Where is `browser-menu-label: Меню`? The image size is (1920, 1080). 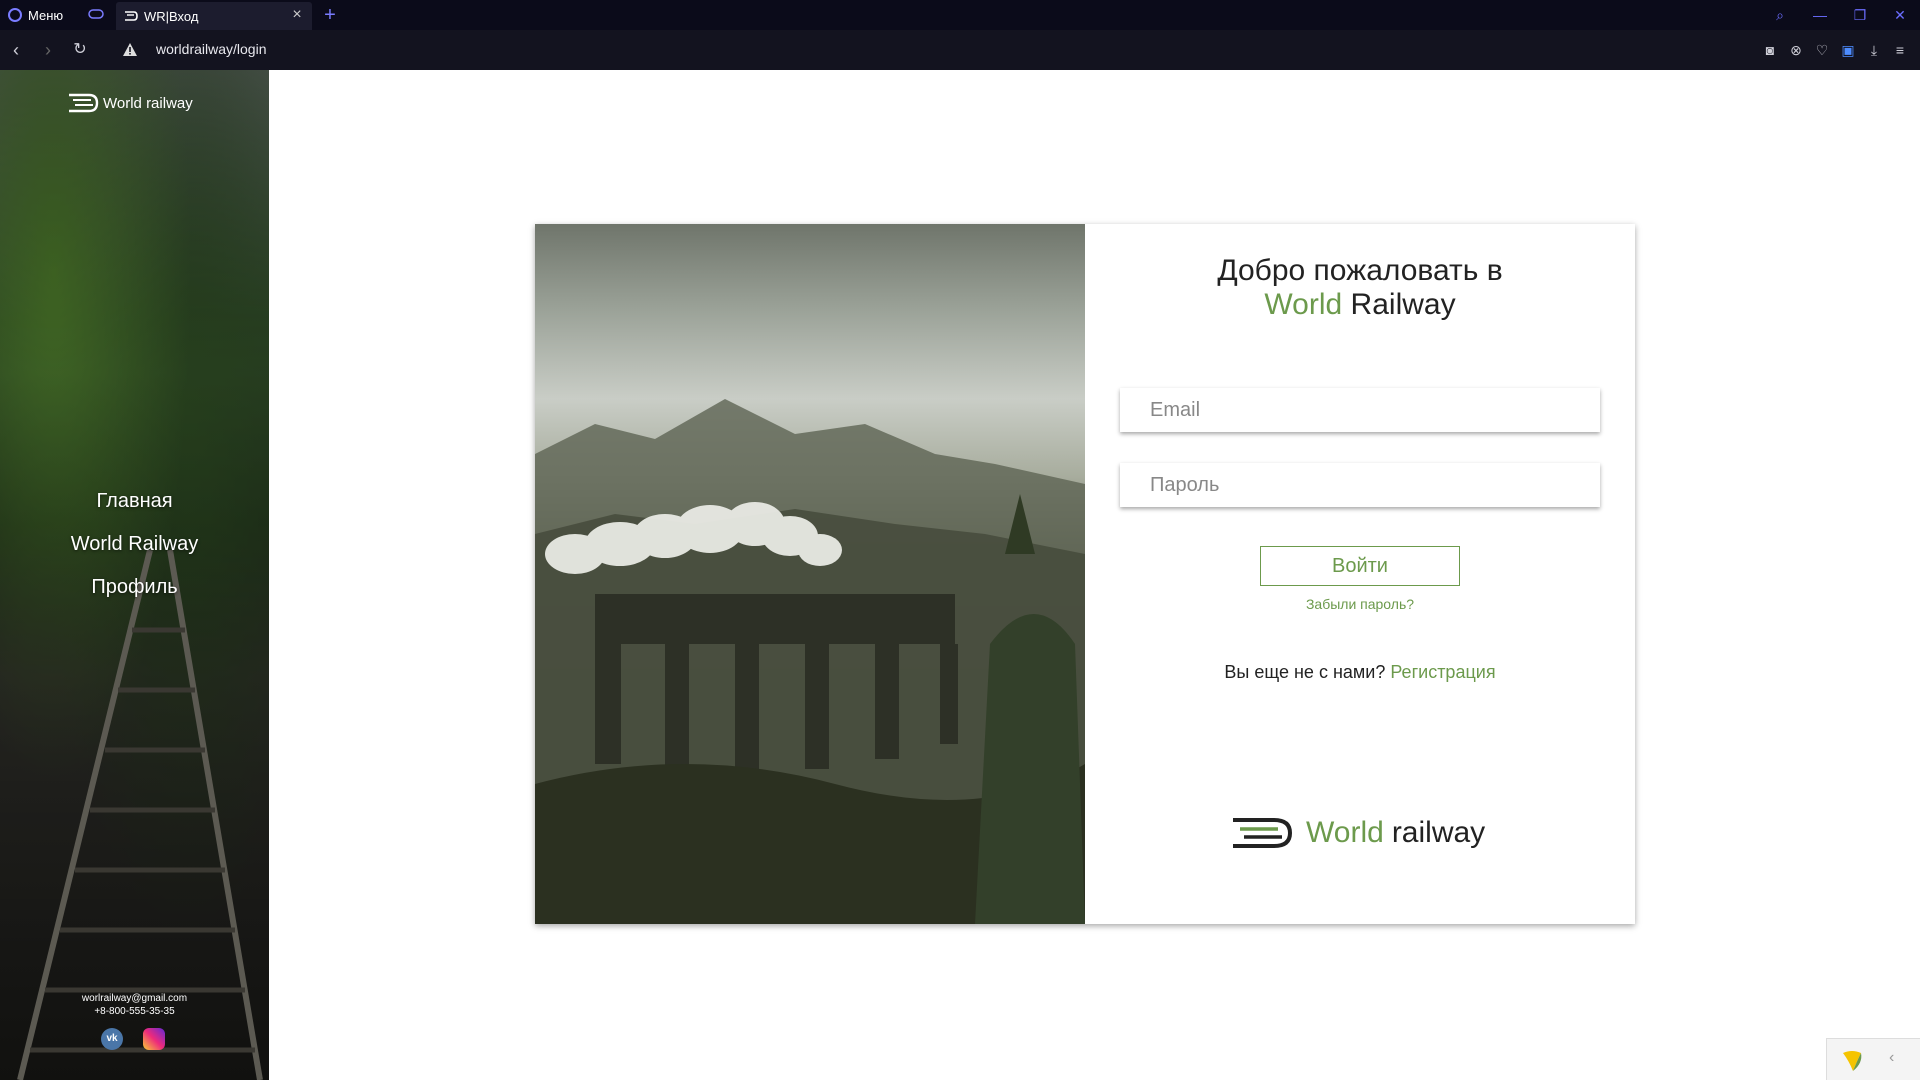
browser-menu-label: Меню is located at coordinates (46, 15).